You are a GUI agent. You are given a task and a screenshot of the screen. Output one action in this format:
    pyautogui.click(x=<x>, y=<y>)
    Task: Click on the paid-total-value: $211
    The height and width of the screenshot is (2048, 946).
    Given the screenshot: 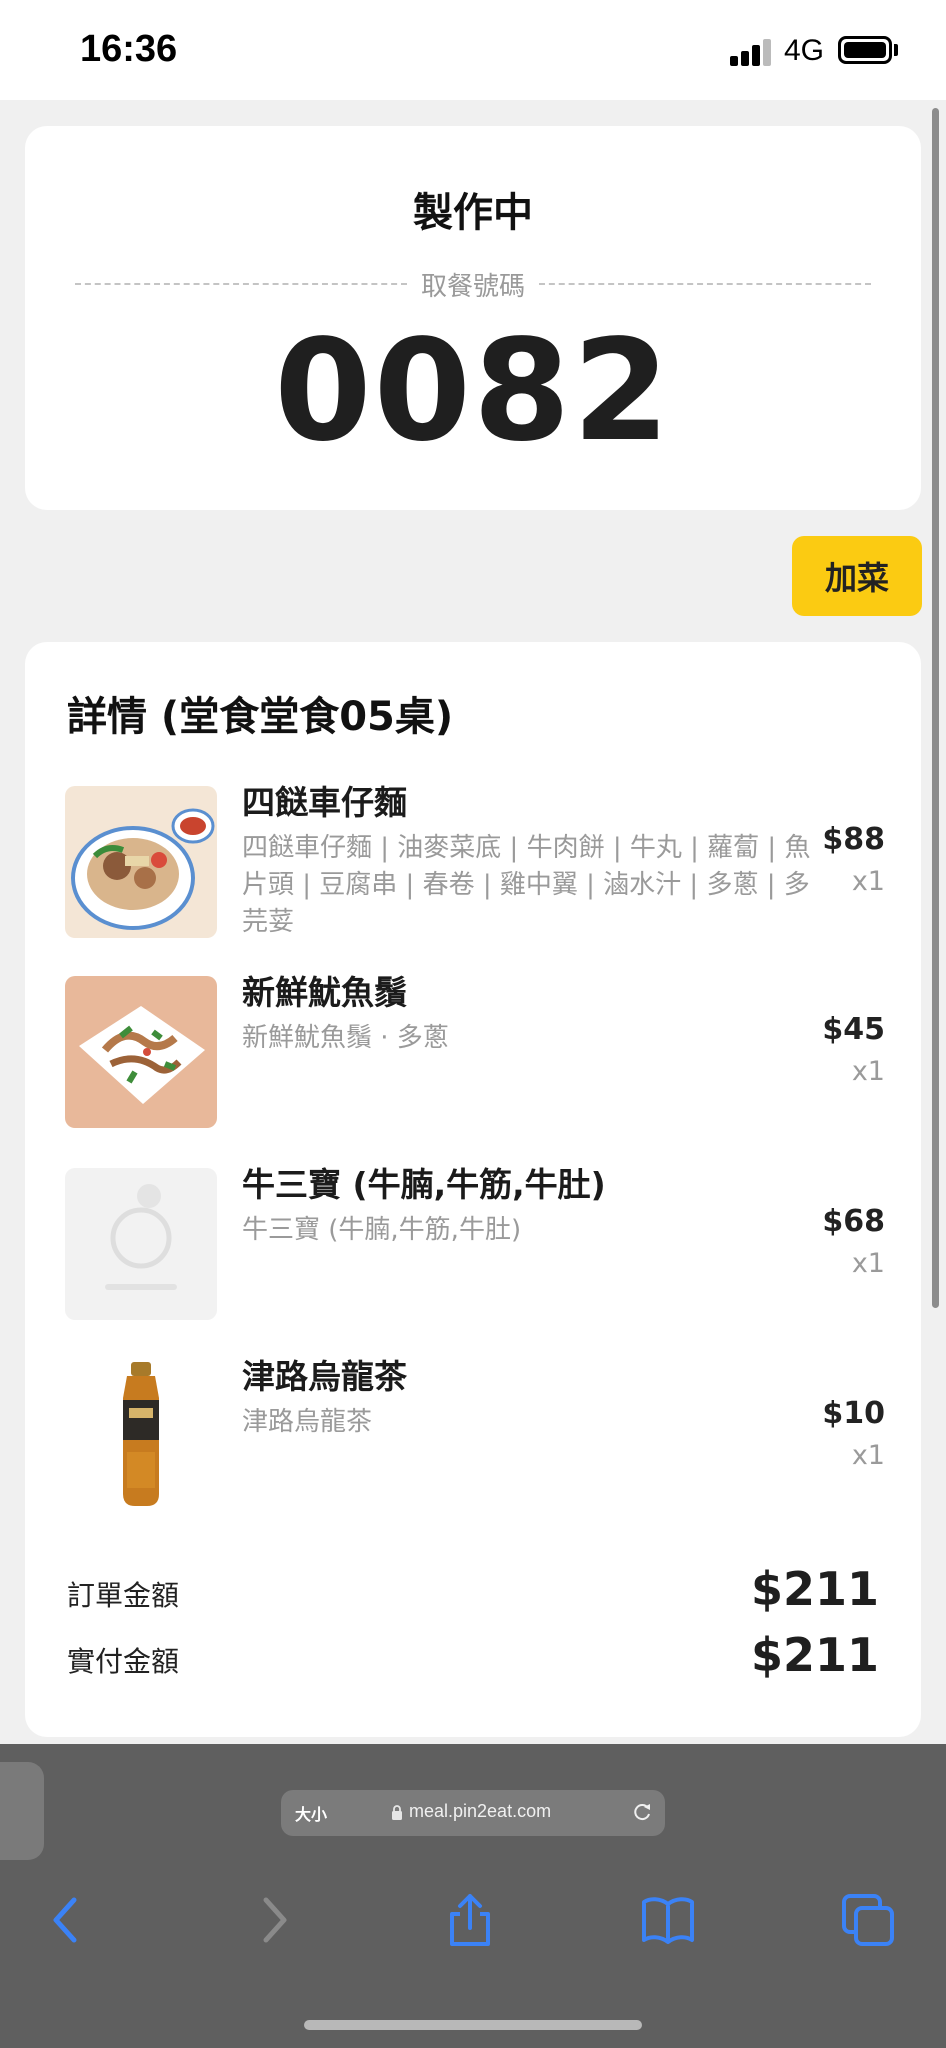 What is the action you would take?
    pyautogui.click(x=814, y=1655)
    